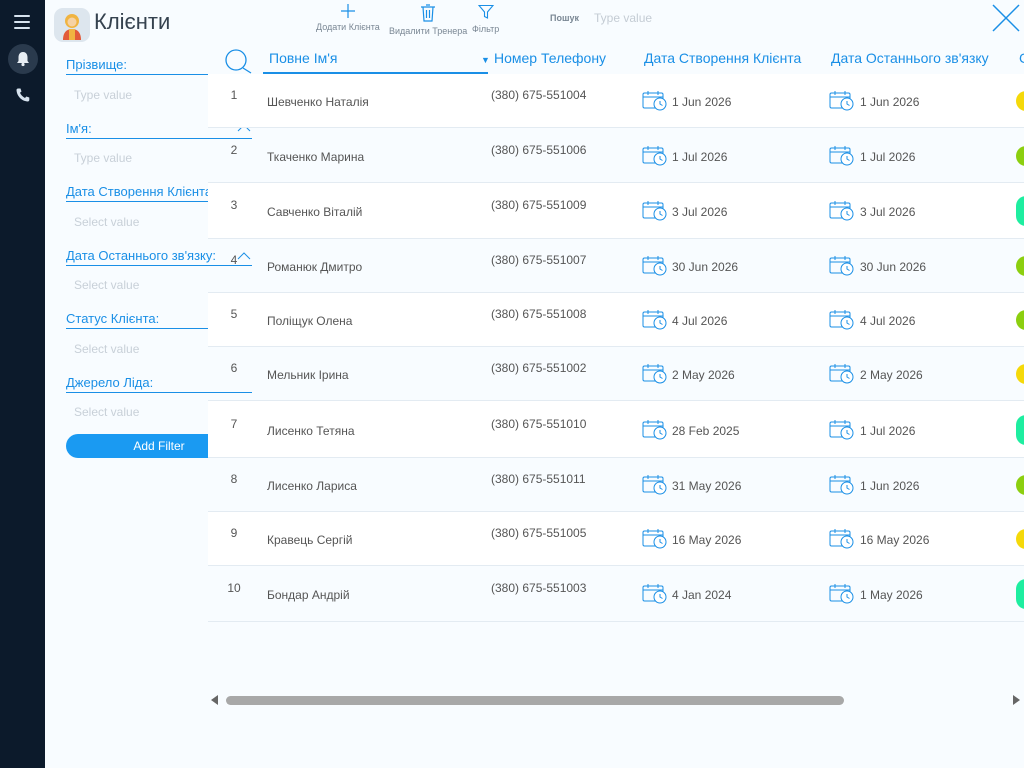 The image size is (1024, 768). I want to click on search-label: Пошук, so click(564, 18).